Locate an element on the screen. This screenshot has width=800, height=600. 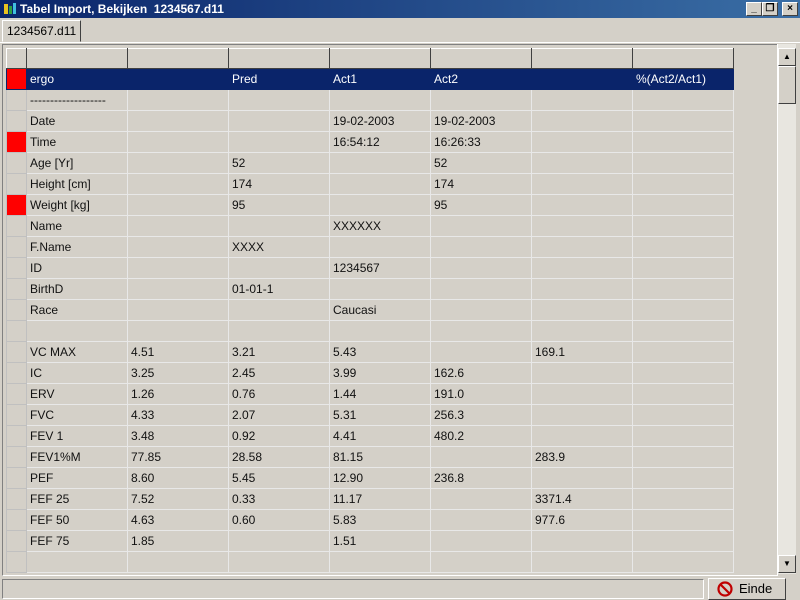
scroll-thumb is located at coordinates (787, 85).